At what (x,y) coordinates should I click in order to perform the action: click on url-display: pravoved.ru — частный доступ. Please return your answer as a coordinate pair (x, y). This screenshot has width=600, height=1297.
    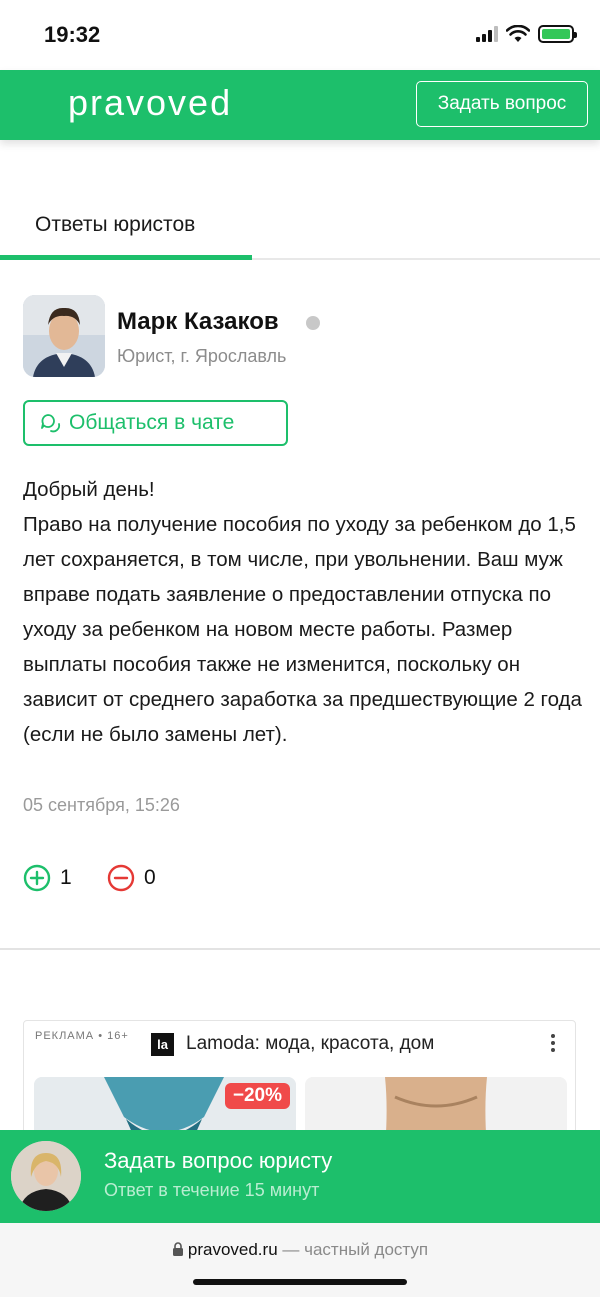
    Looking at the image, I should click on (300, 1250).